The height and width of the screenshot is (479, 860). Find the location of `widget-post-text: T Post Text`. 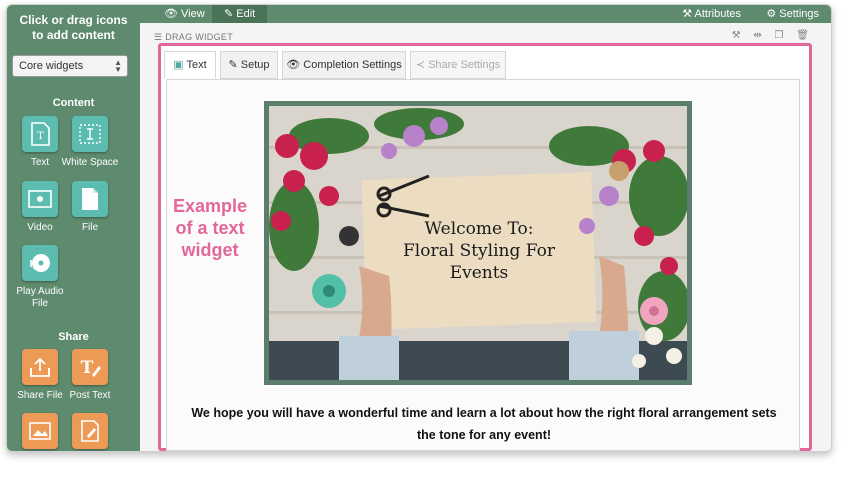

widget-post-text: T Post Text is located at coordinates (90, 375).